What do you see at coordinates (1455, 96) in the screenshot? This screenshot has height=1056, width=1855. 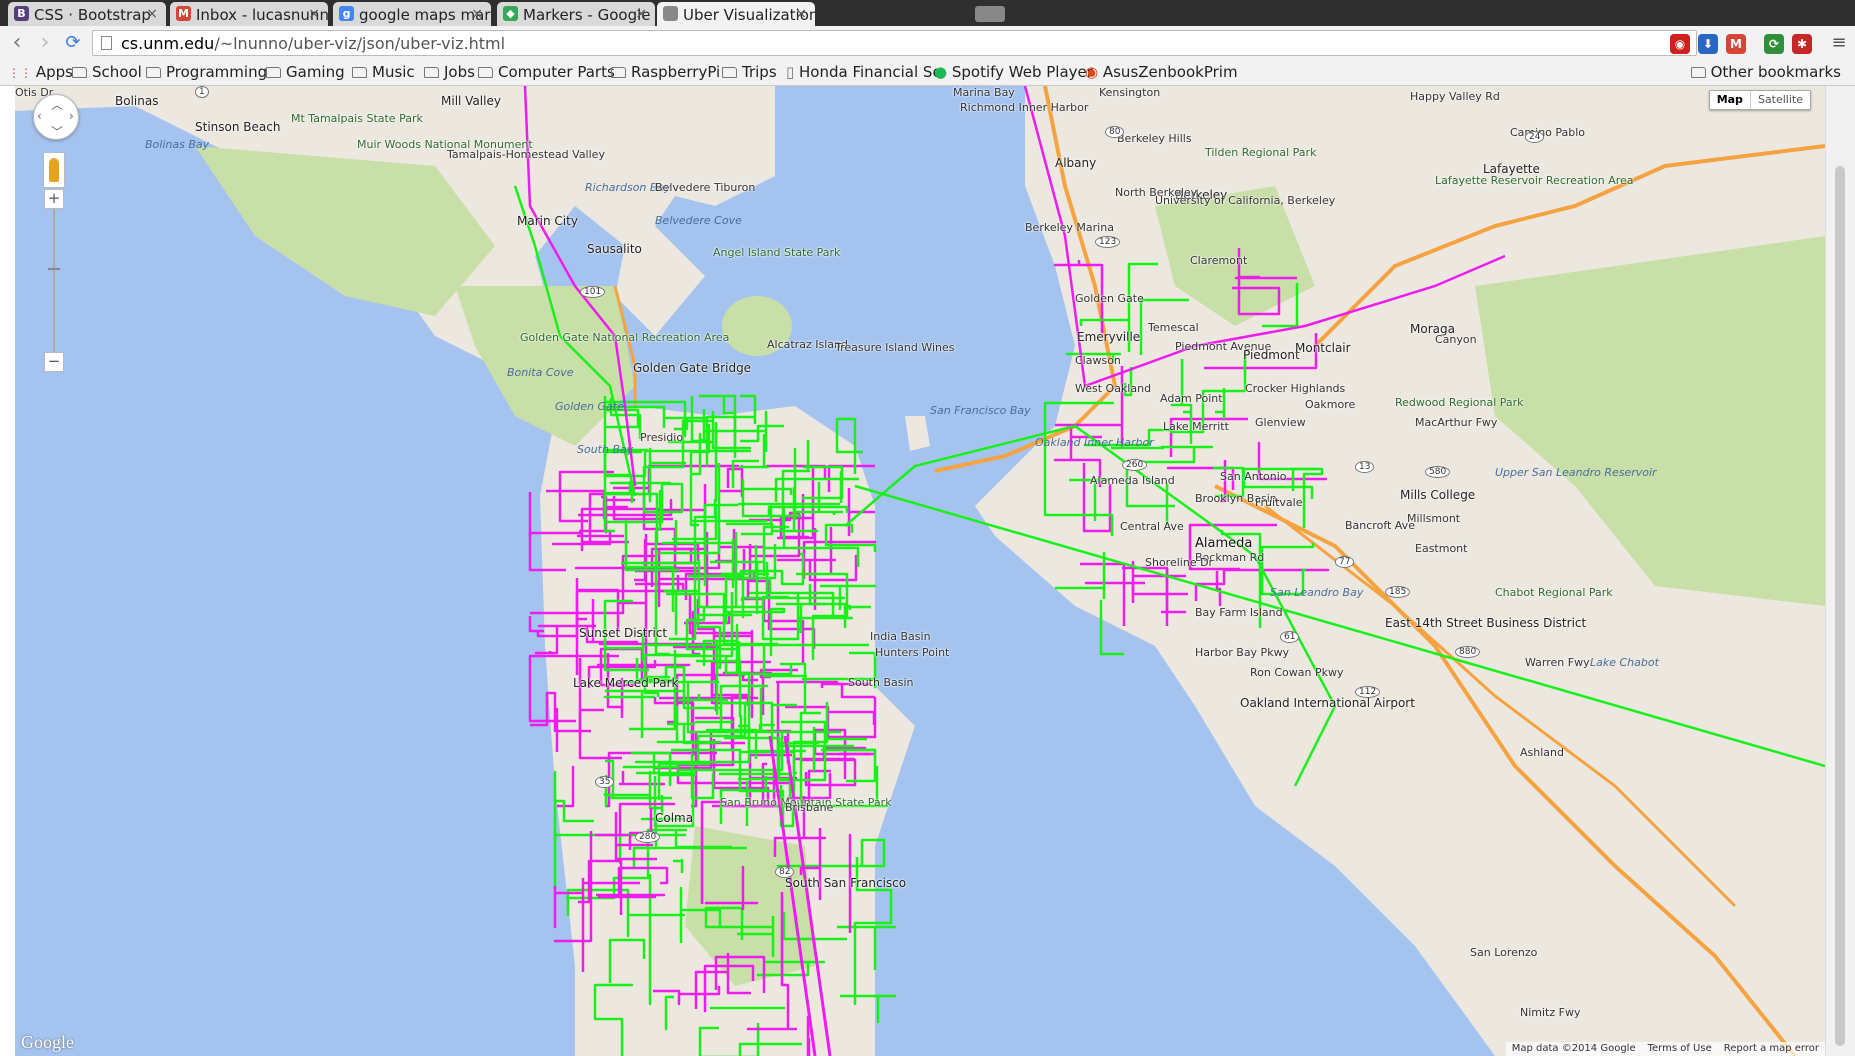 I see `map-label: Happy Valley Rd` at bounding box center [1455, 96].